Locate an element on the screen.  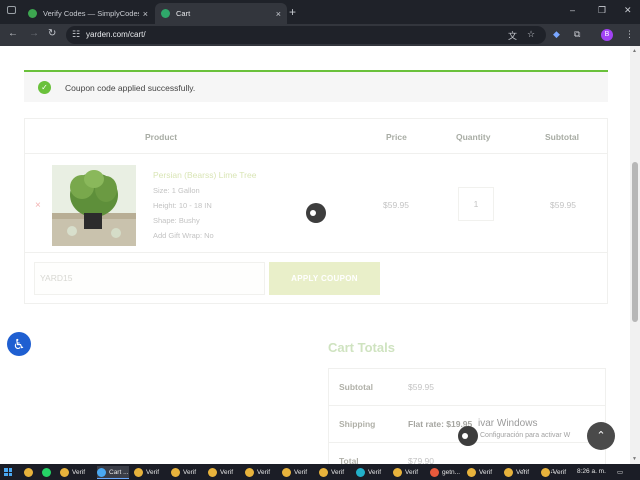
totals-value: $79.90 is located at coordinates (421, 460).